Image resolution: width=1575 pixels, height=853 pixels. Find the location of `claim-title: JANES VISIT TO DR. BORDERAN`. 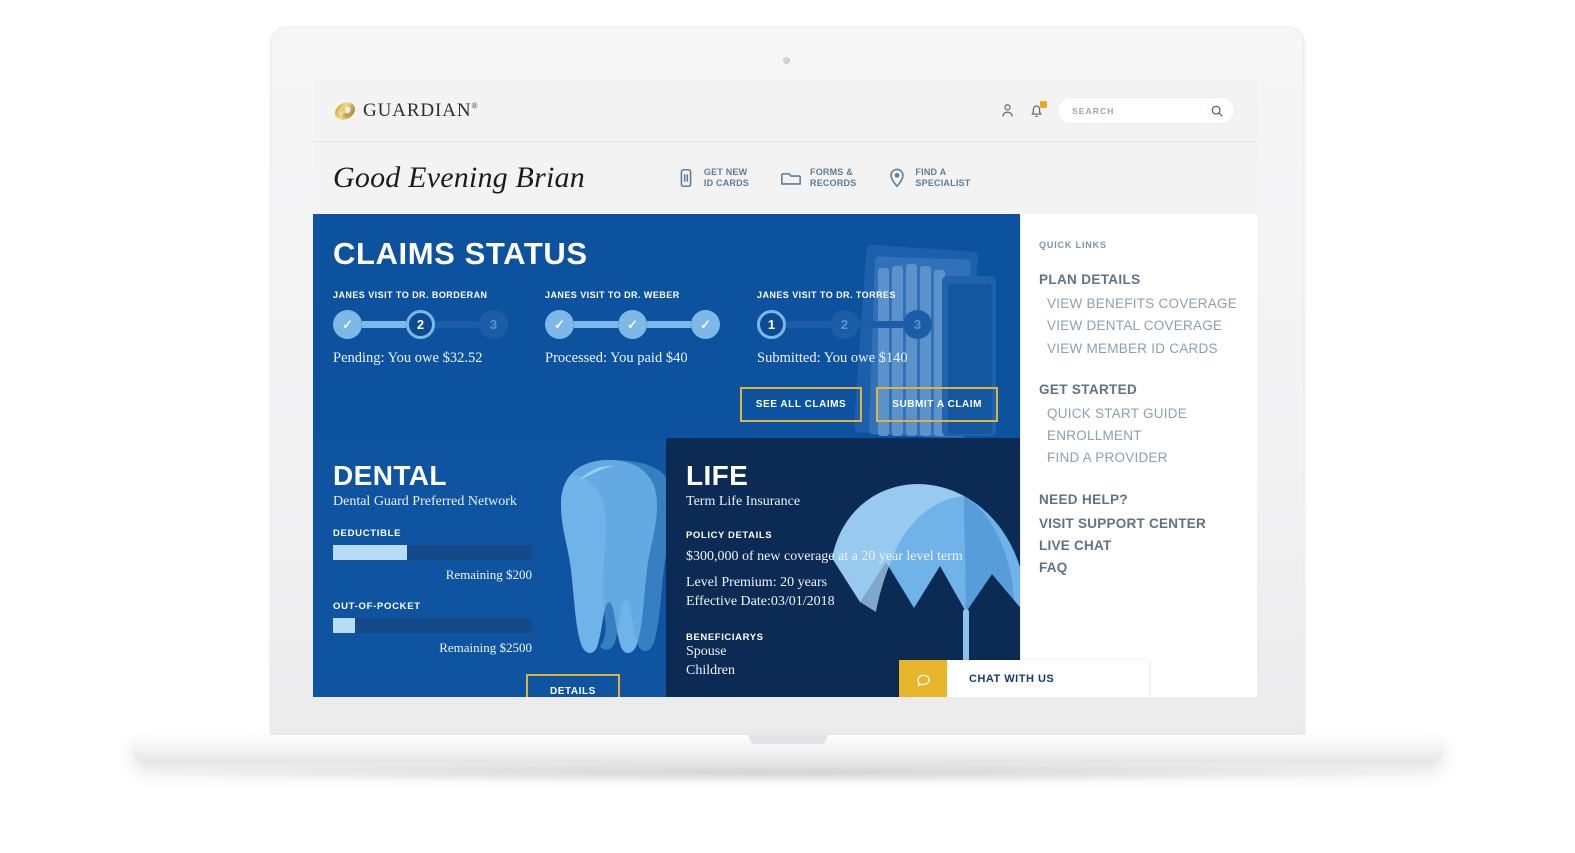

claim-title: JANES VISIT TO DR. BORDERAN is located at coordinates (410, 295).